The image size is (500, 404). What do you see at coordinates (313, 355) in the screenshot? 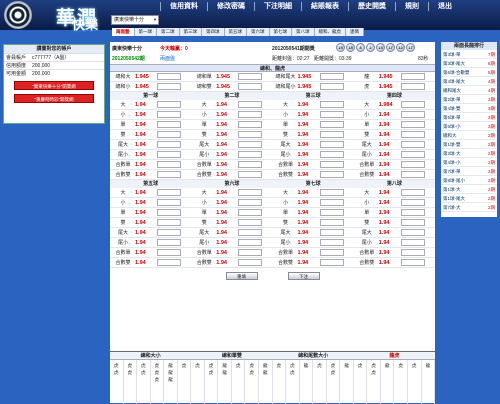
I see `road-header: 總和尾數大小` at bounding box center [313, 355].